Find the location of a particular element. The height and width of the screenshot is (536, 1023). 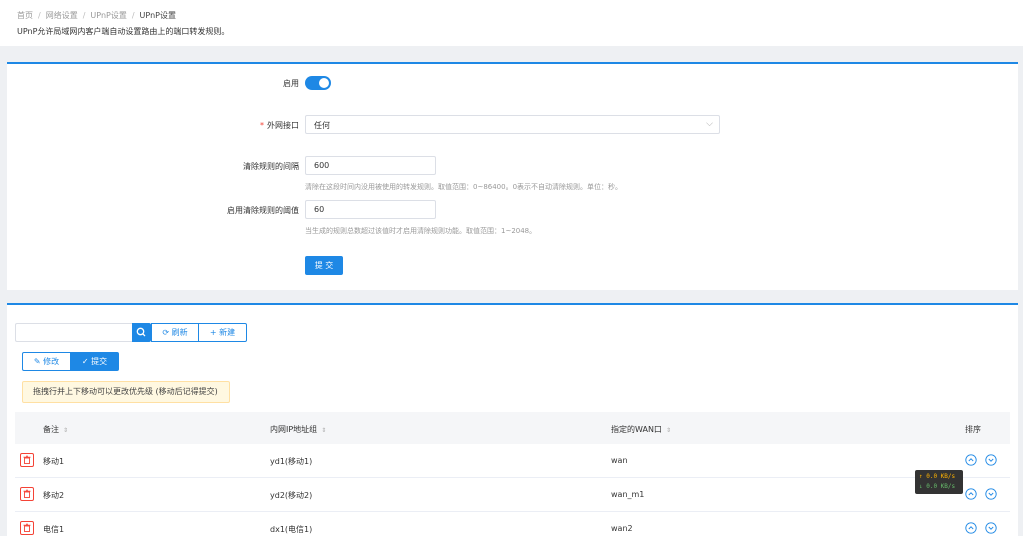

wan-select: 任何 ⌵ is located at coordinates (512, 124).